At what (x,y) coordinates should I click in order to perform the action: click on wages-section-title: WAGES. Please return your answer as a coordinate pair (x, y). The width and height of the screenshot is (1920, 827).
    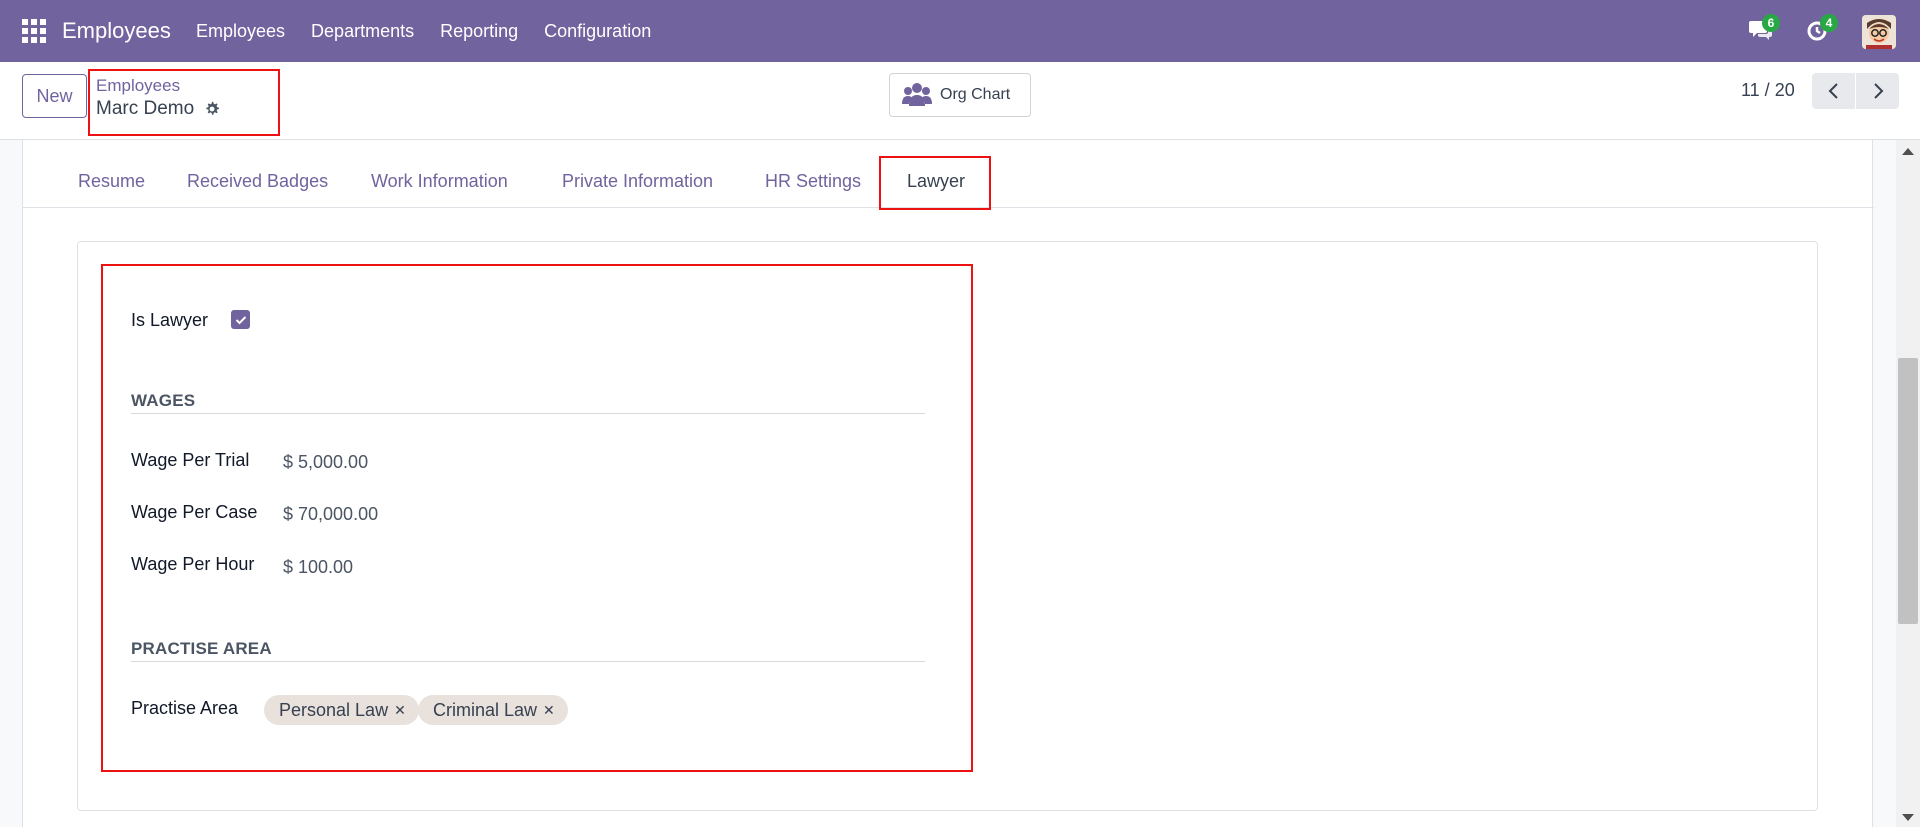
    Looking at the image, I should click on (163, 400).